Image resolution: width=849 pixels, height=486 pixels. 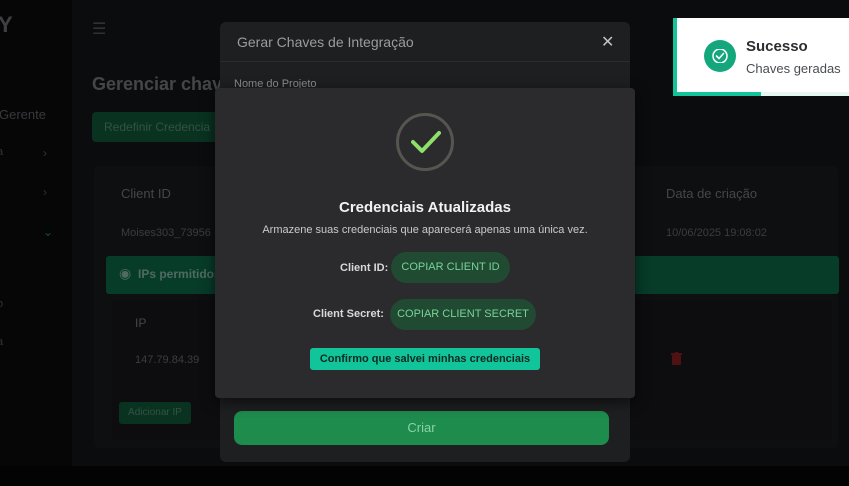 What do you see at coordinates (348, 314) in the screenshot?
I see `client-secret-label: Client Secret:` at bounding box center [348, 314].